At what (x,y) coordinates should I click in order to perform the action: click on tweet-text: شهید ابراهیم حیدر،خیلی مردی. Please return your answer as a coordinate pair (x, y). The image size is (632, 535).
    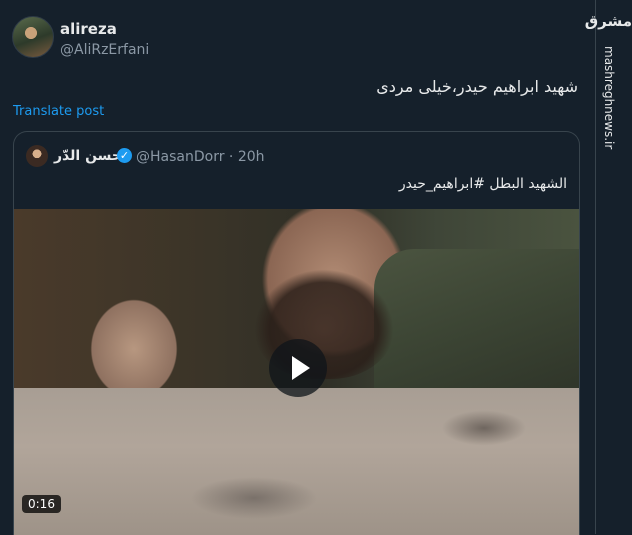
    Looking at the image, I should click on (477, 86).